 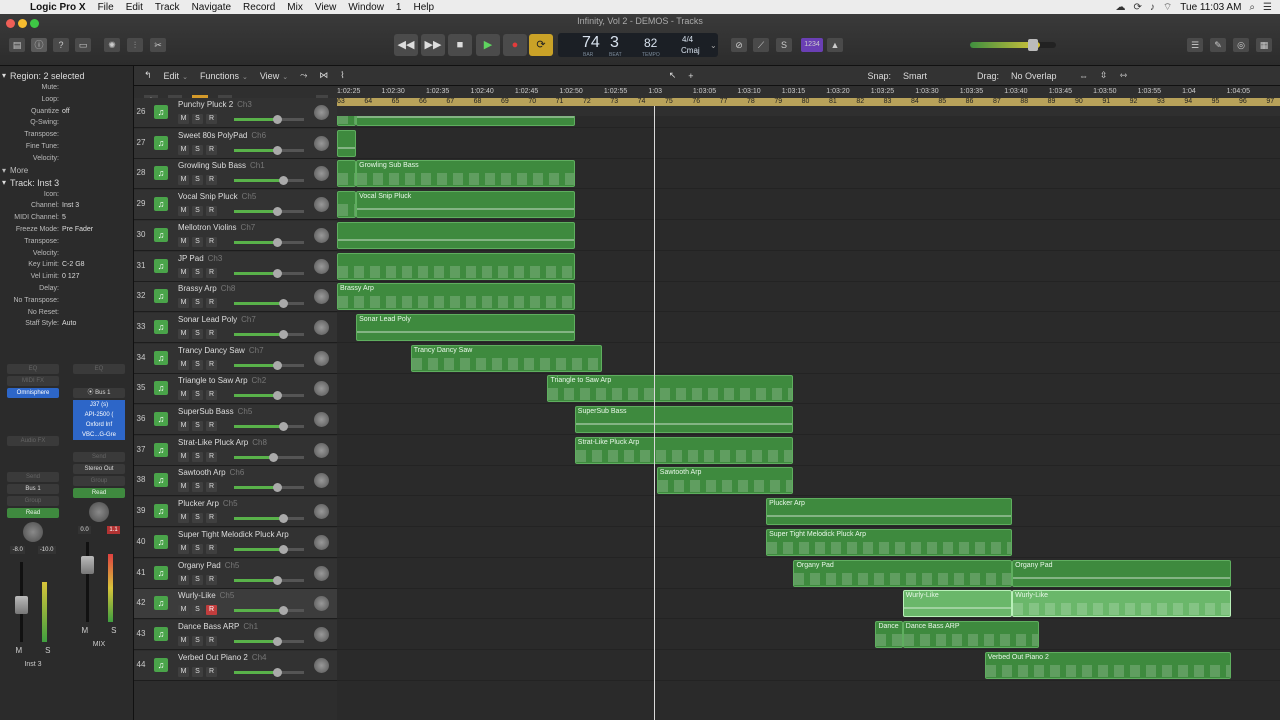 I want to click on vertical-zoom-icon: ⇳, so click(x=1104, y=75).